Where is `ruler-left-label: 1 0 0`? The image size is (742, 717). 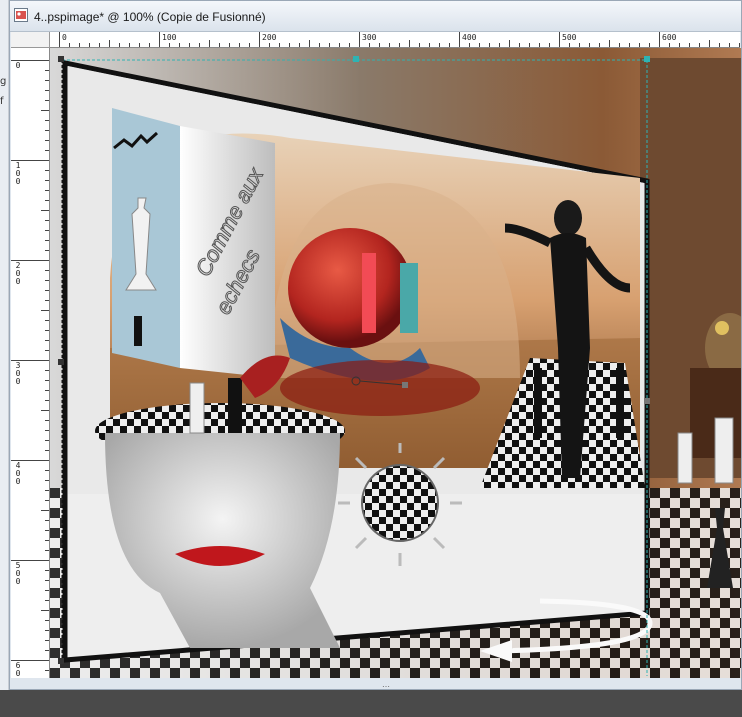 ruler-left-label: 1 0 0 is located at coordinates (18, 173).